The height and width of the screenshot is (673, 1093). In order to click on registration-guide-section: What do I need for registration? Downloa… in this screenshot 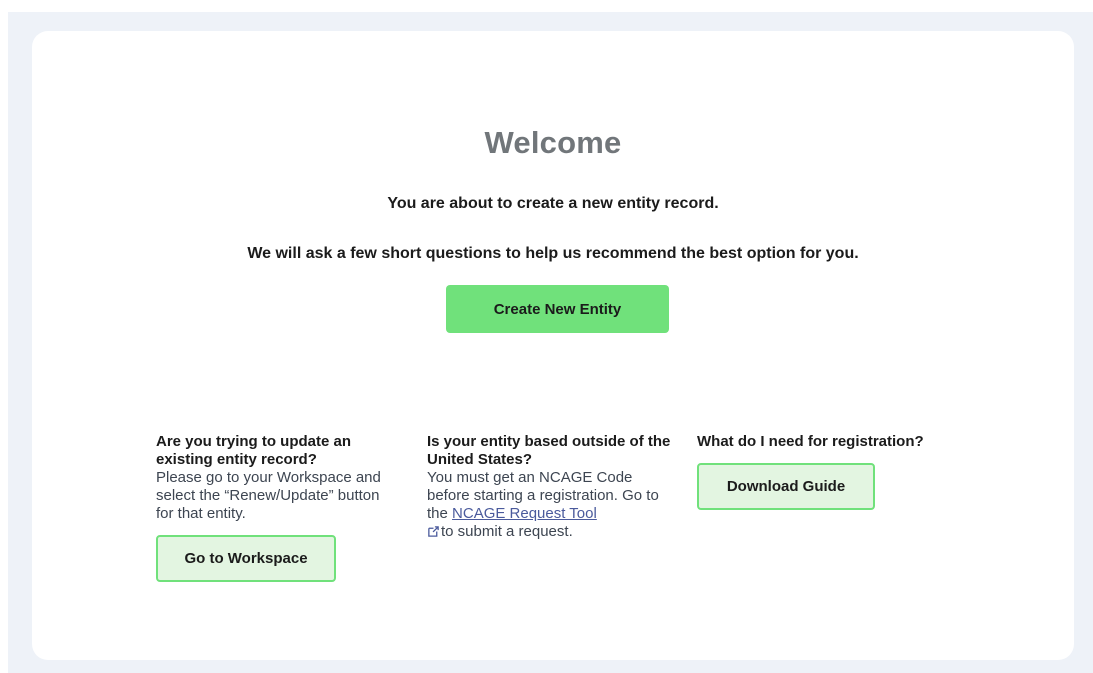, I will do `click(819, 471)`.